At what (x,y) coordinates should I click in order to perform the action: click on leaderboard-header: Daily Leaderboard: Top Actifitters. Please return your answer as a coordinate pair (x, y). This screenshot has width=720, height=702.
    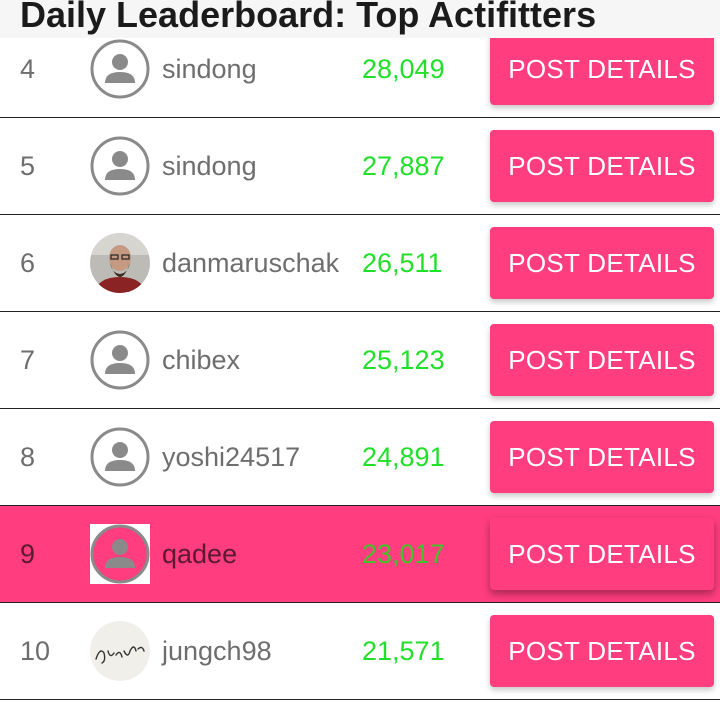
    Looking at the image, I should click on (360, 19).